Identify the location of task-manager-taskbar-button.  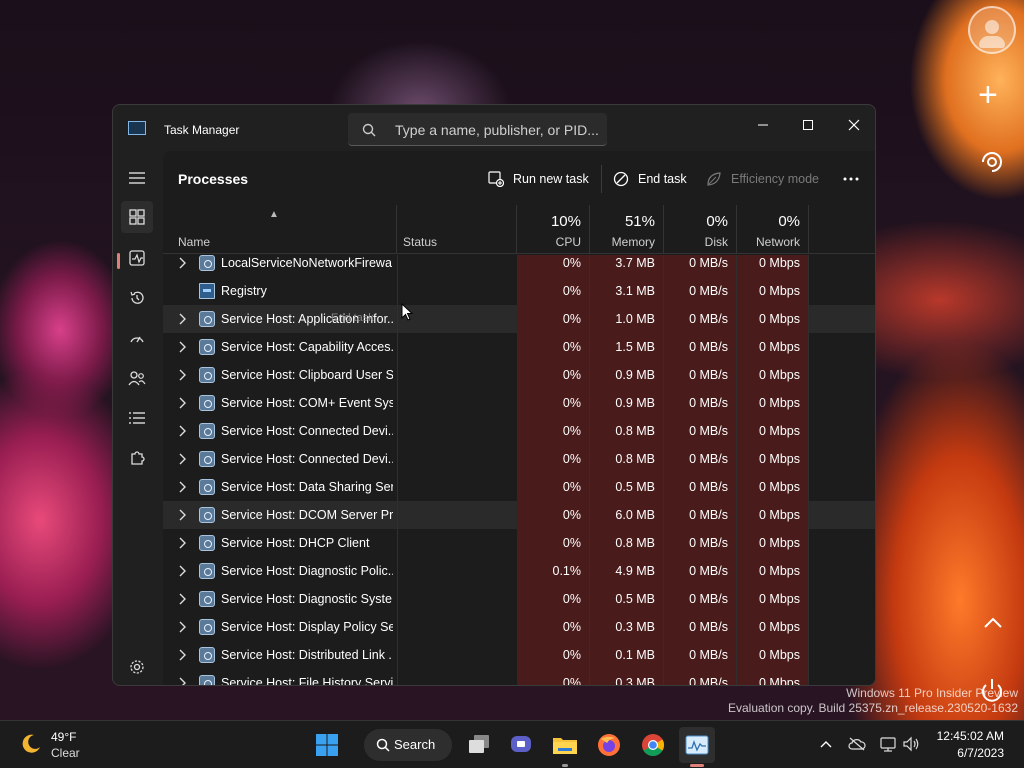
(697, 745).